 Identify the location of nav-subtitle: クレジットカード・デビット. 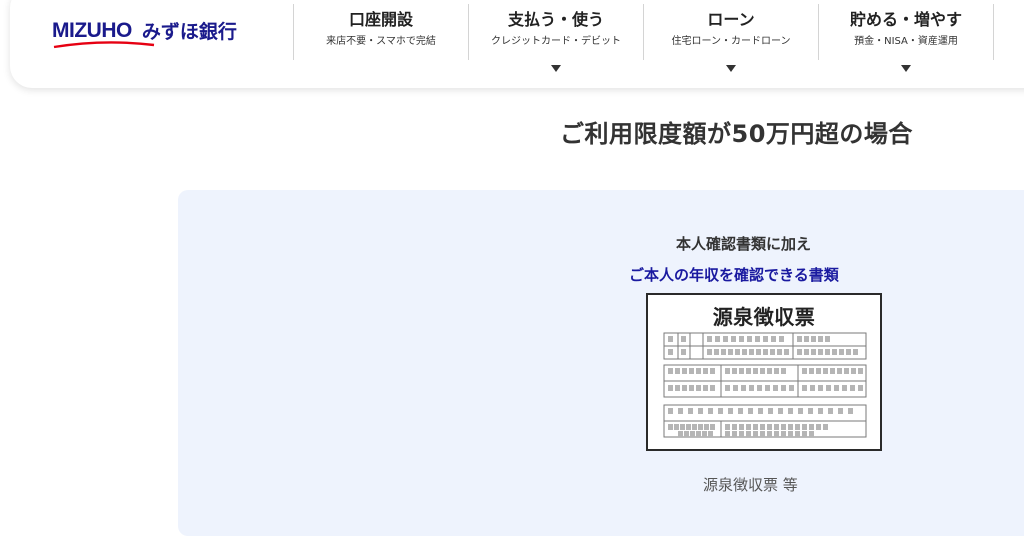
(556, 41).